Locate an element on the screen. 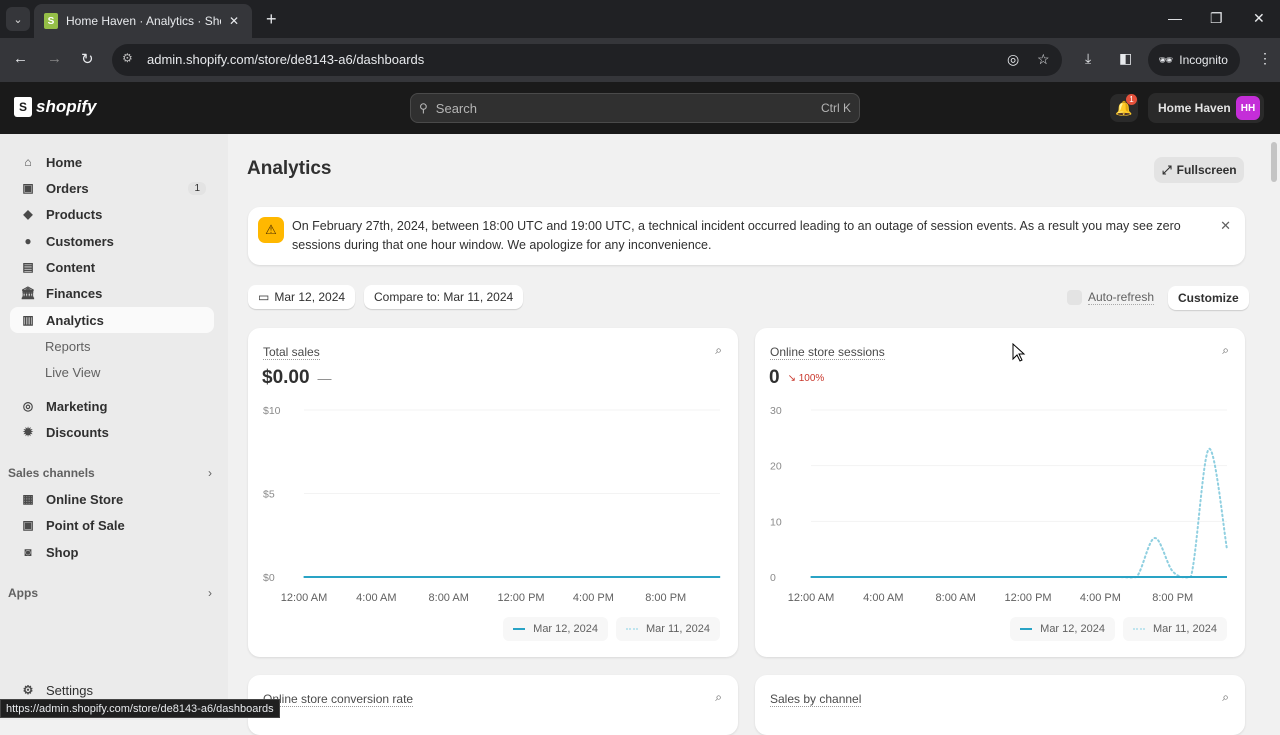 The height and width of the screenshot is (735, 1280). sidebar-item-marketing: ◎ Marketing is located at coordinates (112, 406).